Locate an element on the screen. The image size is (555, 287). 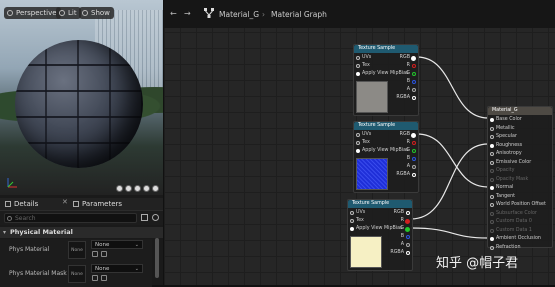
show-button: Show is located at coordinates (96, 13).